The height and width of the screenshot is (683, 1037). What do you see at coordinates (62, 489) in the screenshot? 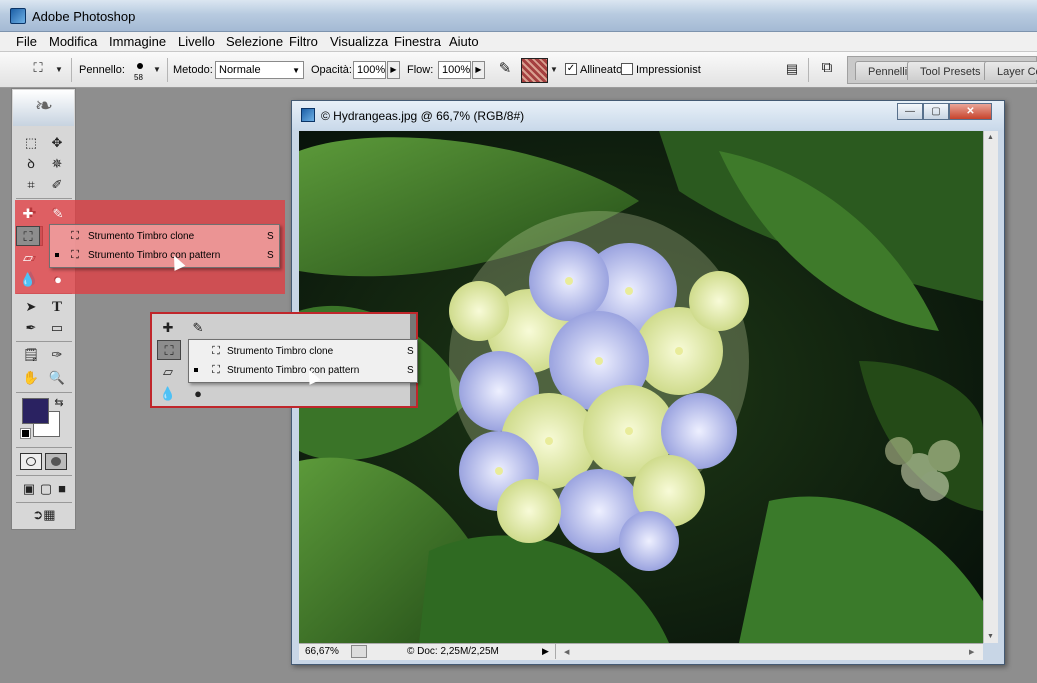
I see `screen-mode-full-icon: ■` at bounding box center [62, 489].